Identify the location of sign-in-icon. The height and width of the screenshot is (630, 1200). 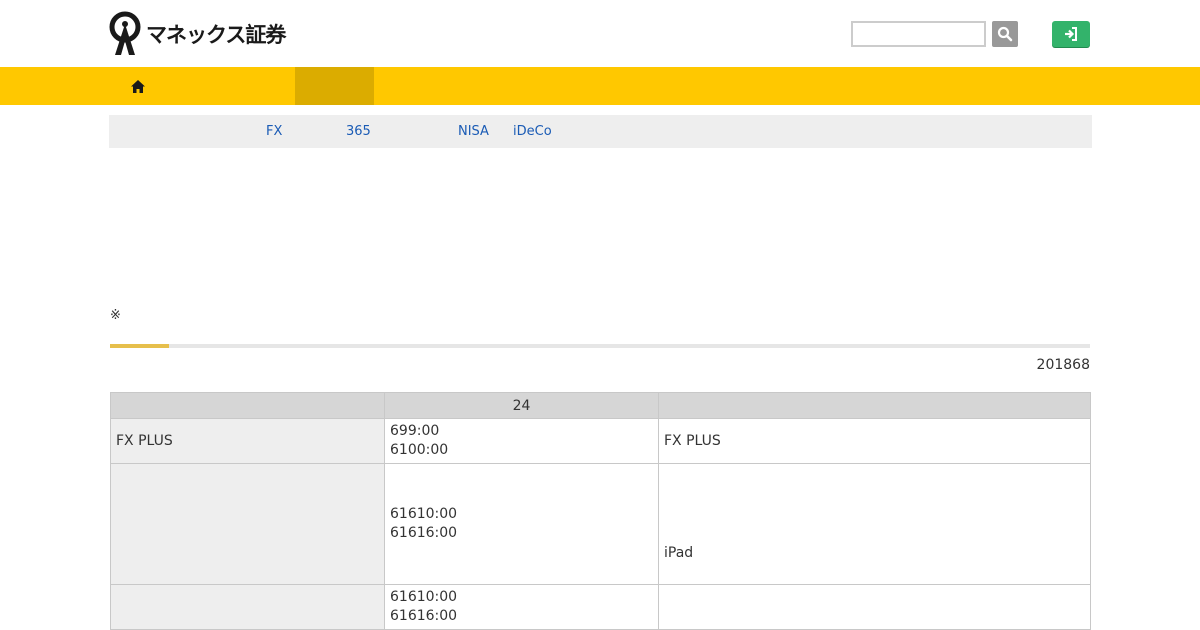
(1071, 34).